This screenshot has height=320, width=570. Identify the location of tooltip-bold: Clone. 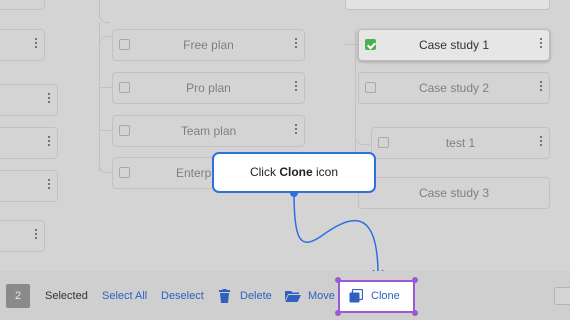
(296, 172).